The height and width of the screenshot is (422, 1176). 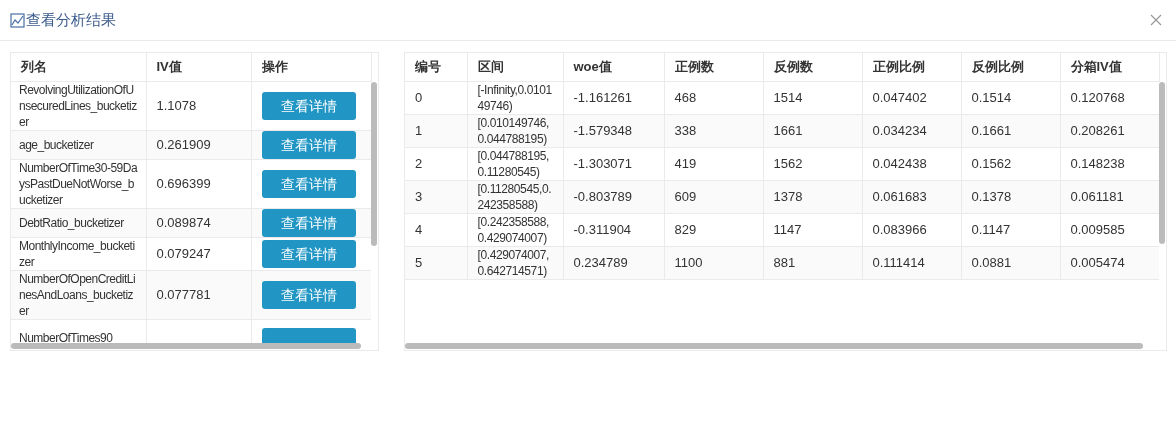 I want to click on column-header: 分箱IV值, so click(x=1096, y=66).